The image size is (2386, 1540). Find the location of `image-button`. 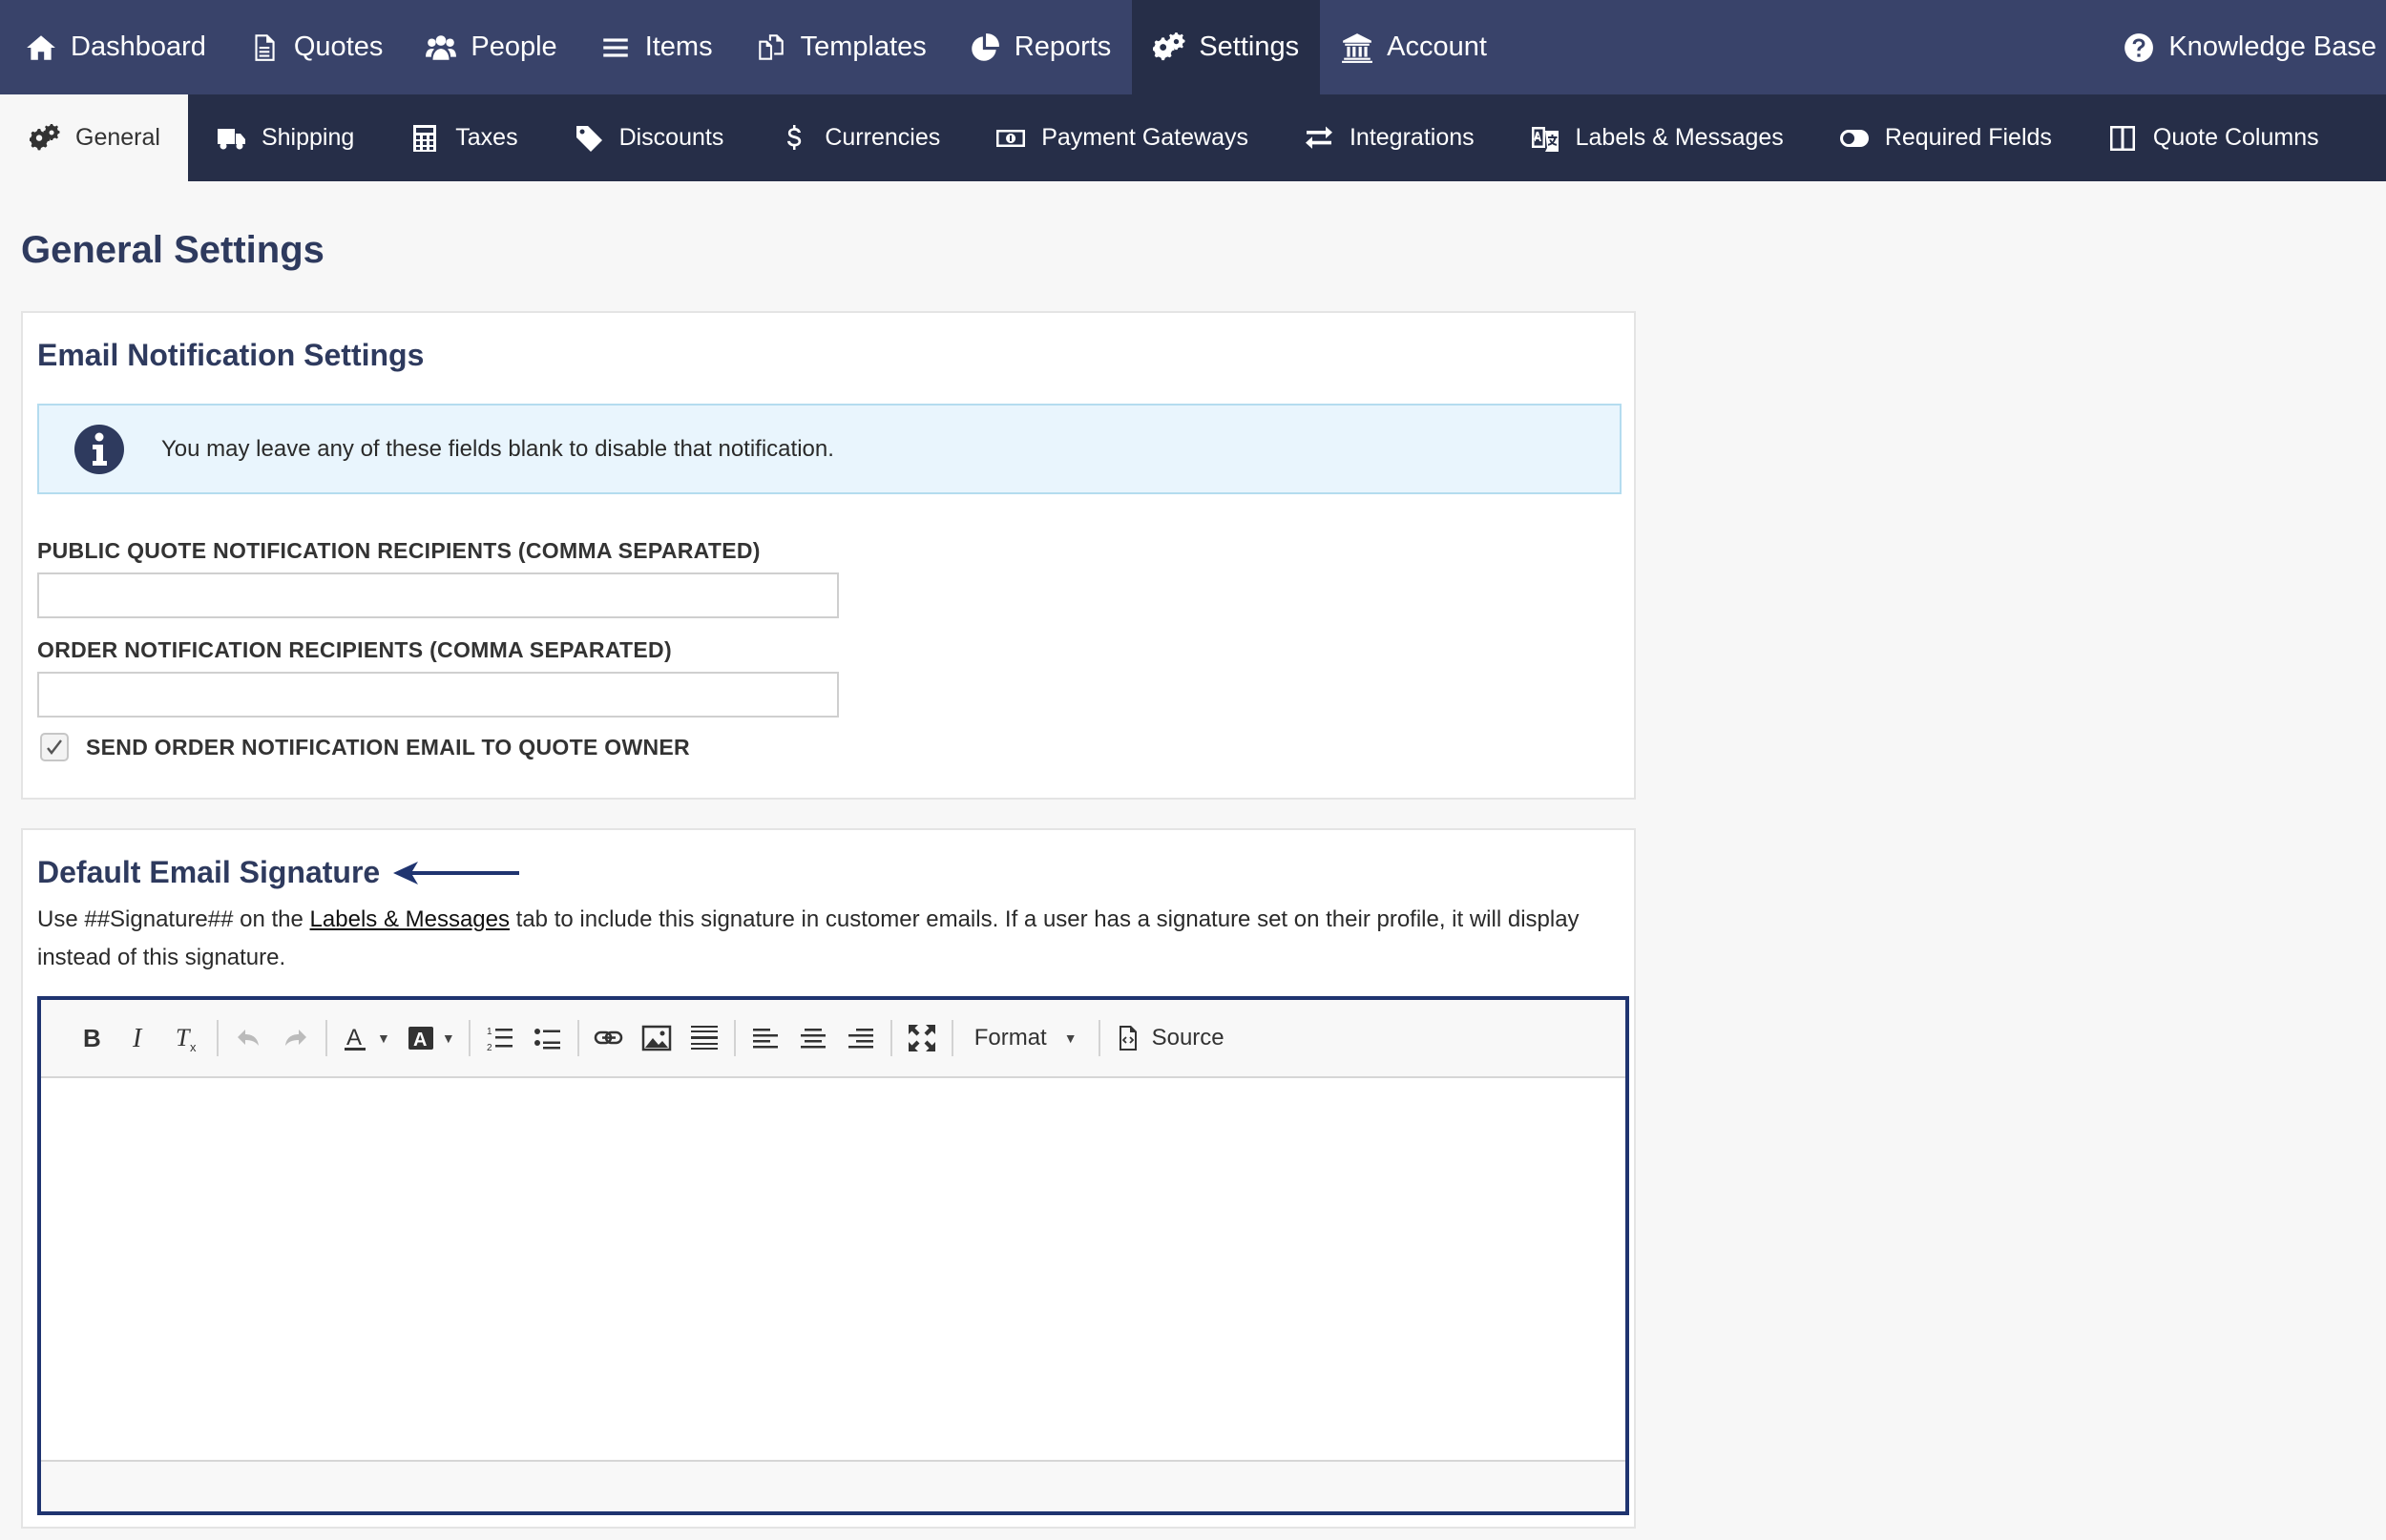

image-button is located at coordinates (657, 1038).